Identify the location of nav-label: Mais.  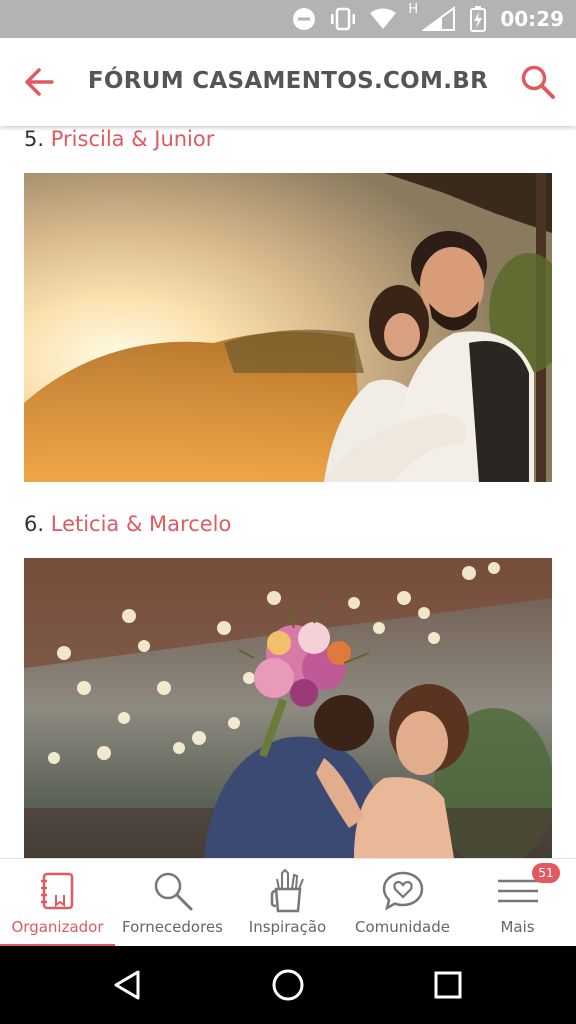
(517, 927).